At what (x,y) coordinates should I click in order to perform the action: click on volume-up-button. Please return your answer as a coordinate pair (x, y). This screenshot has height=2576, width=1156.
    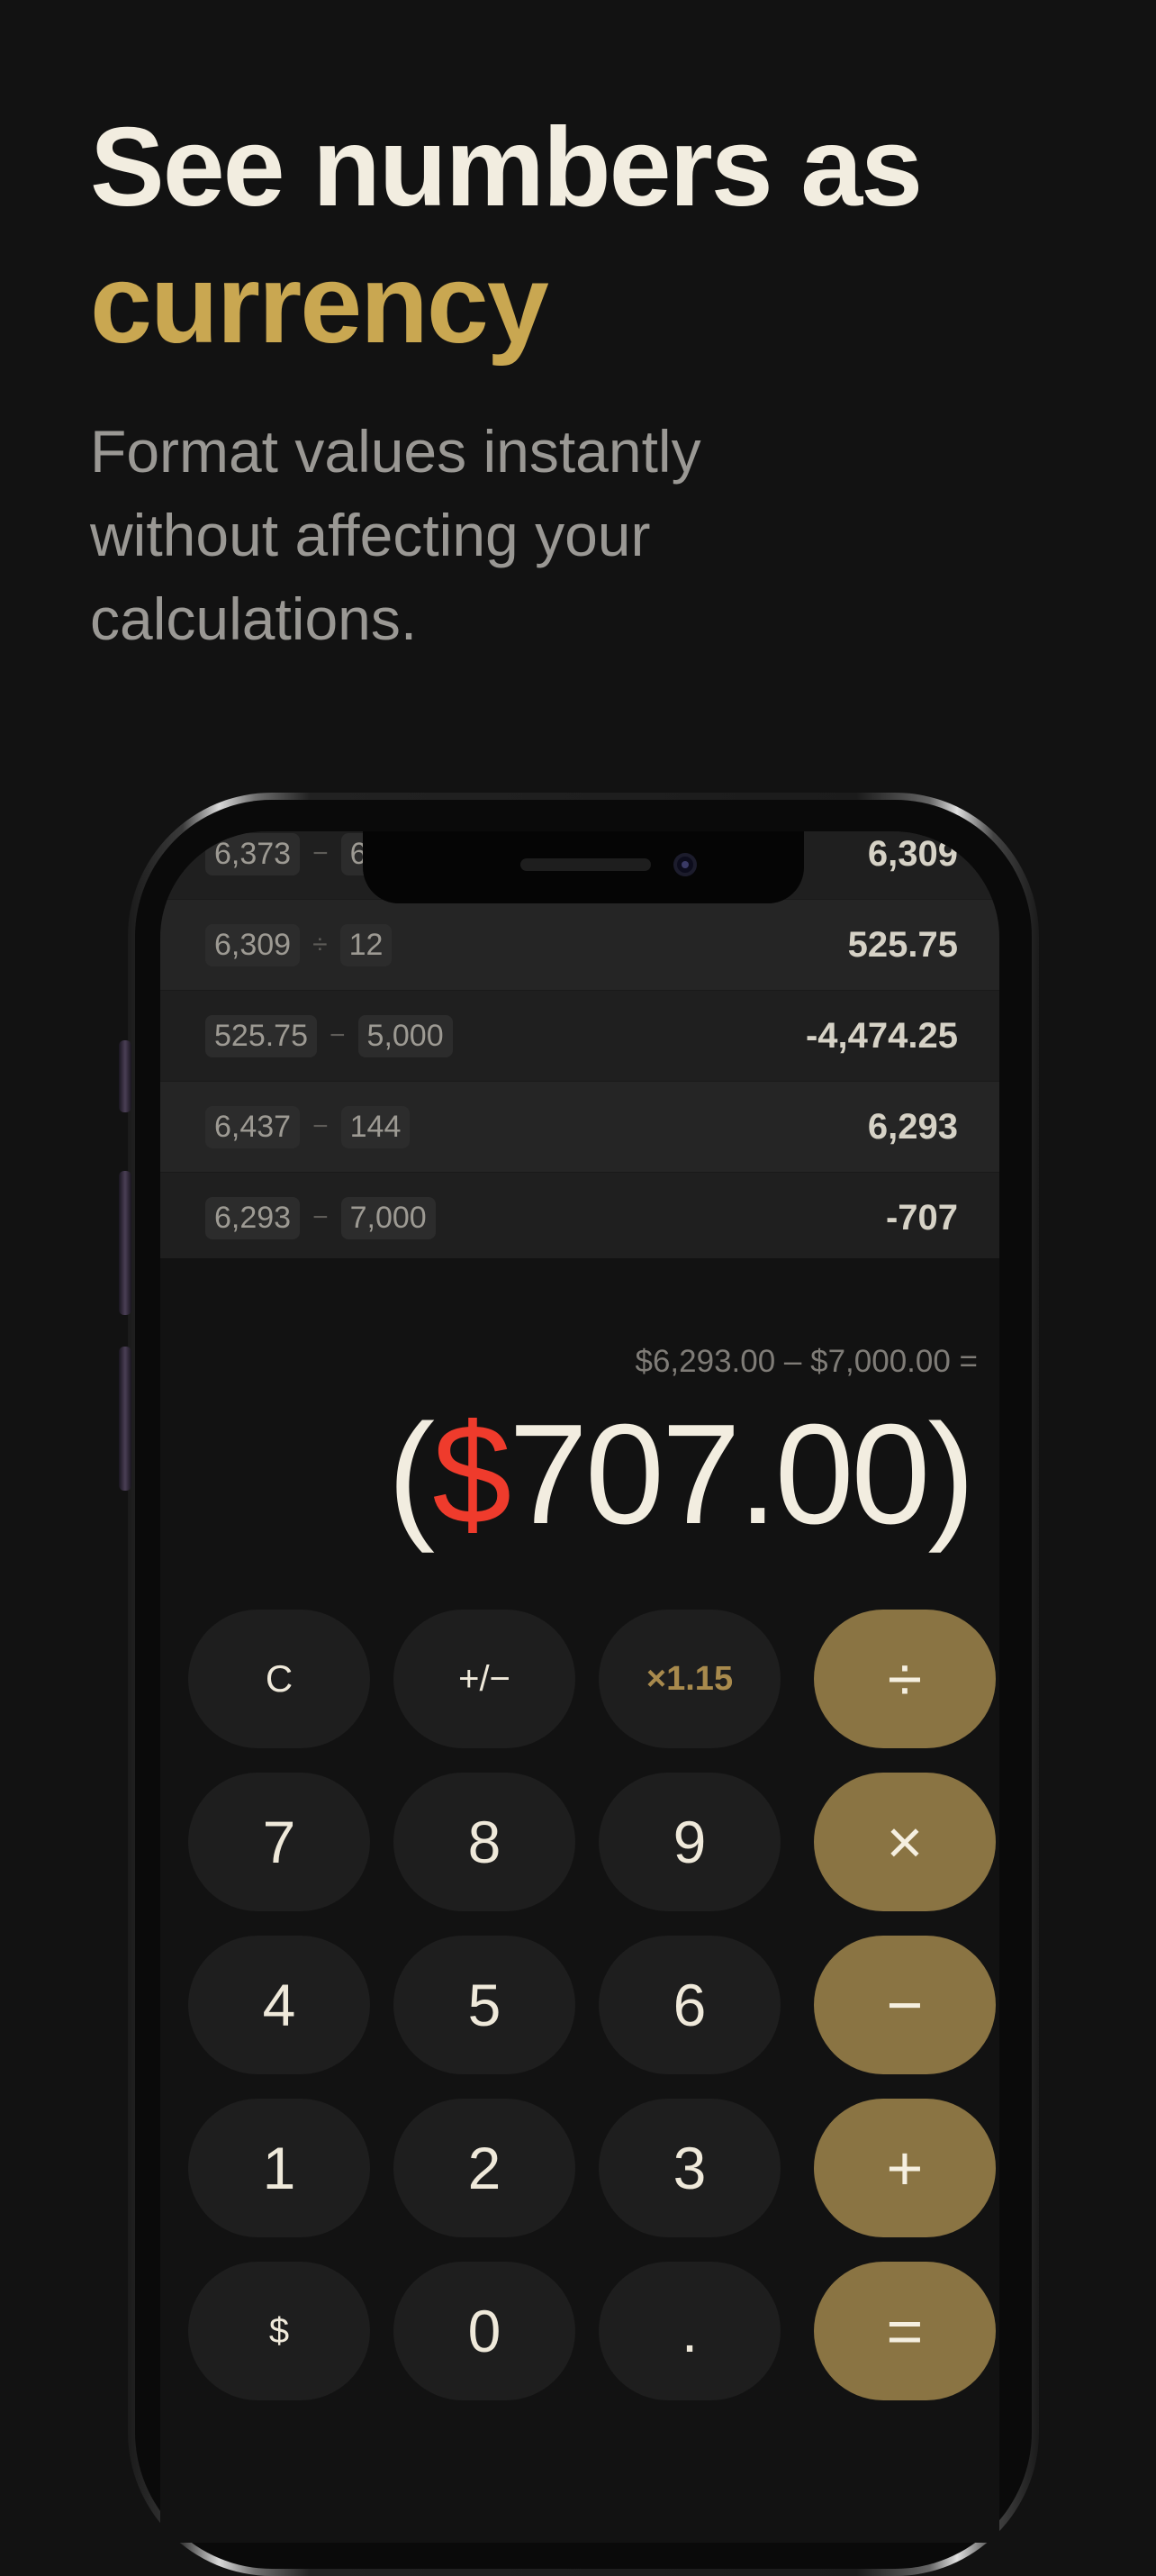
    Looking at the image, I should click on (125, 1243).